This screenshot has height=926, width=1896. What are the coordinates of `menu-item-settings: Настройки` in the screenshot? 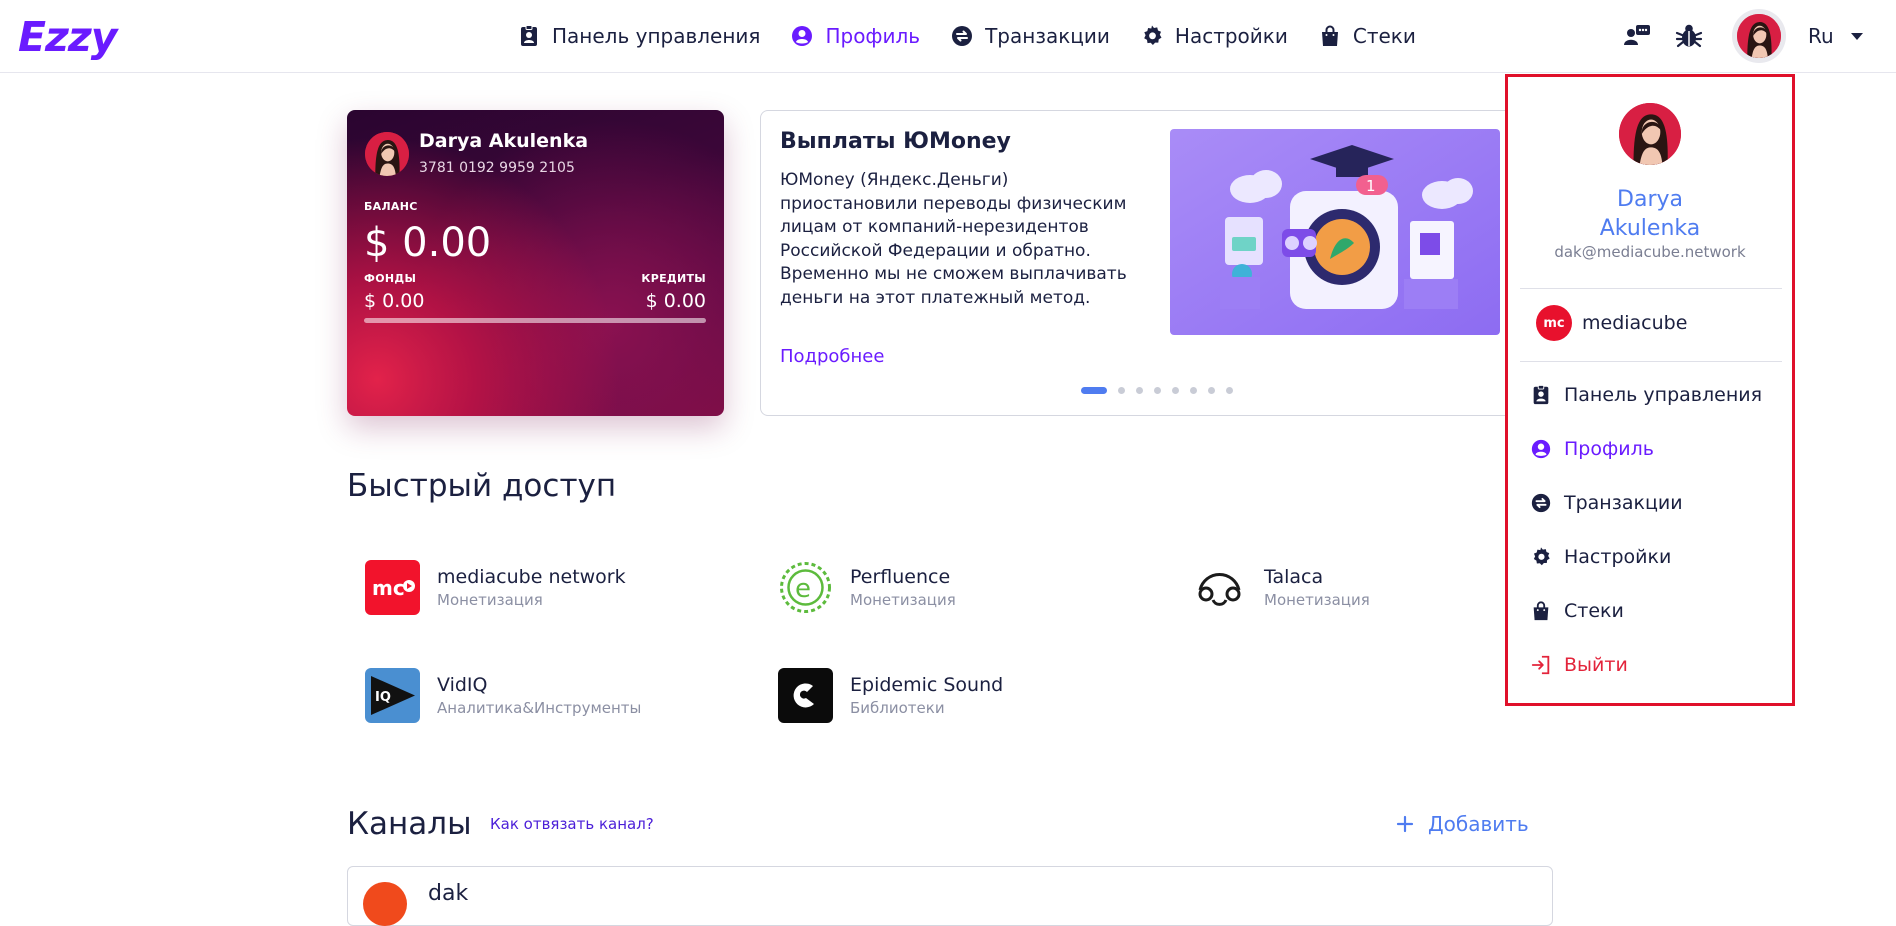 It's located at (1600, 557).